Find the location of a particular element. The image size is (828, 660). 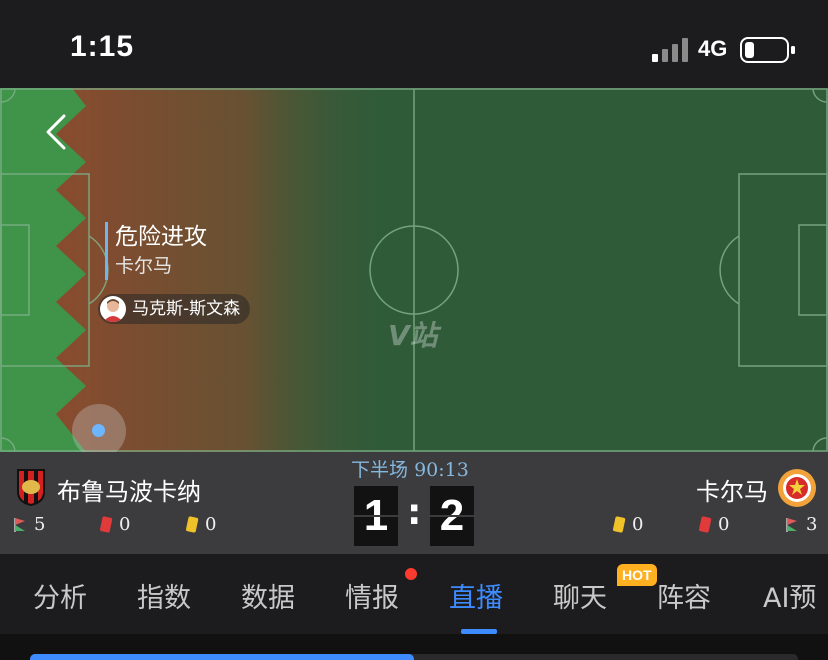

ball-icon is located at coordinates (98, 430).